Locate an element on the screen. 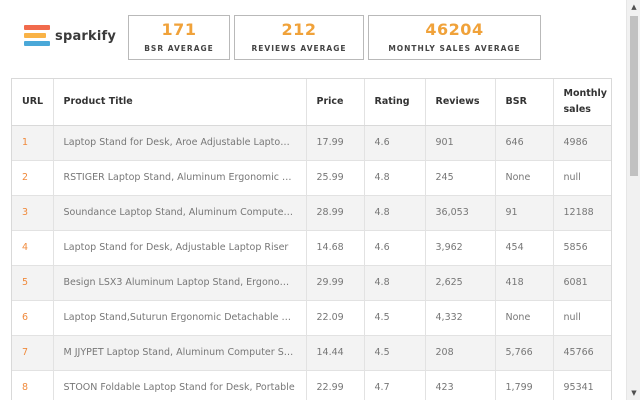 This screenshot has width=640, height=400. row-price: 22.99 is located at coordinates (335, 385).